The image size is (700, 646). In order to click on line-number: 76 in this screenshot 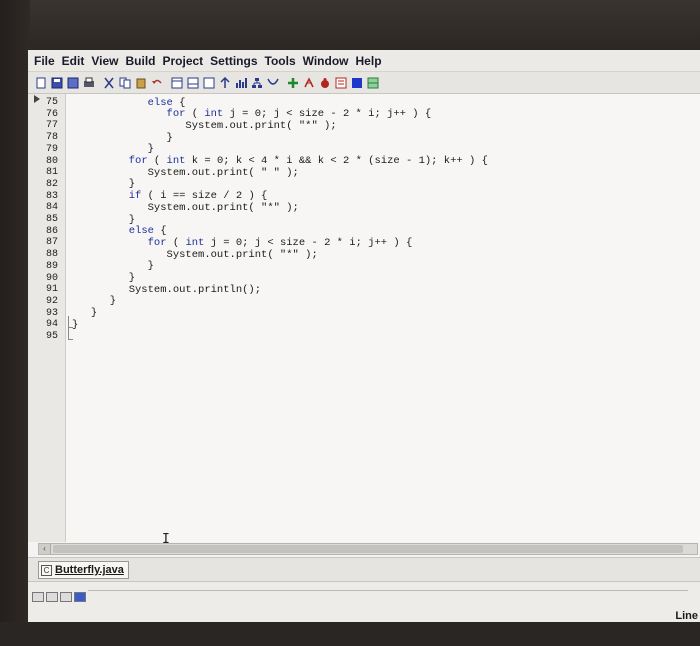, I will do `click(52, 114)`.